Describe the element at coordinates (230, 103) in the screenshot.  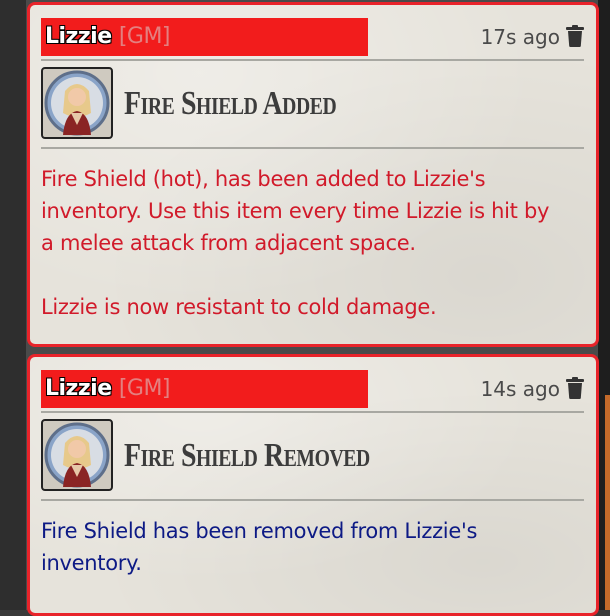
I see `message-title: Fire Shield Added` at that location.